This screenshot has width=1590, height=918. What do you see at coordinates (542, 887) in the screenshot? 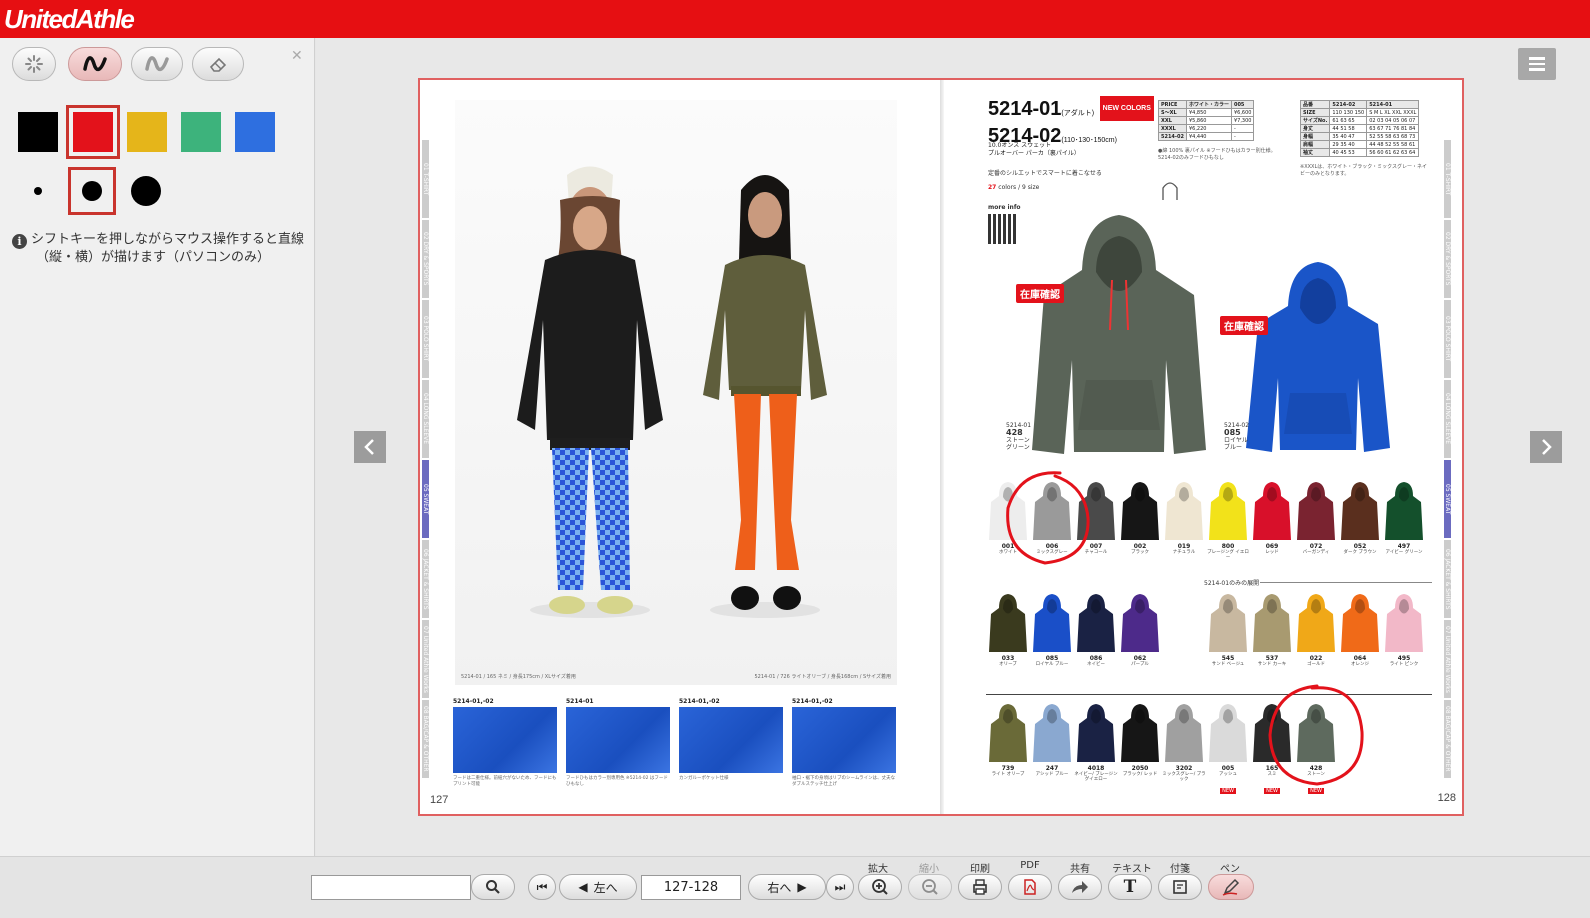
I see `first-page-button: ⏮` at bounding box center [542, 887].